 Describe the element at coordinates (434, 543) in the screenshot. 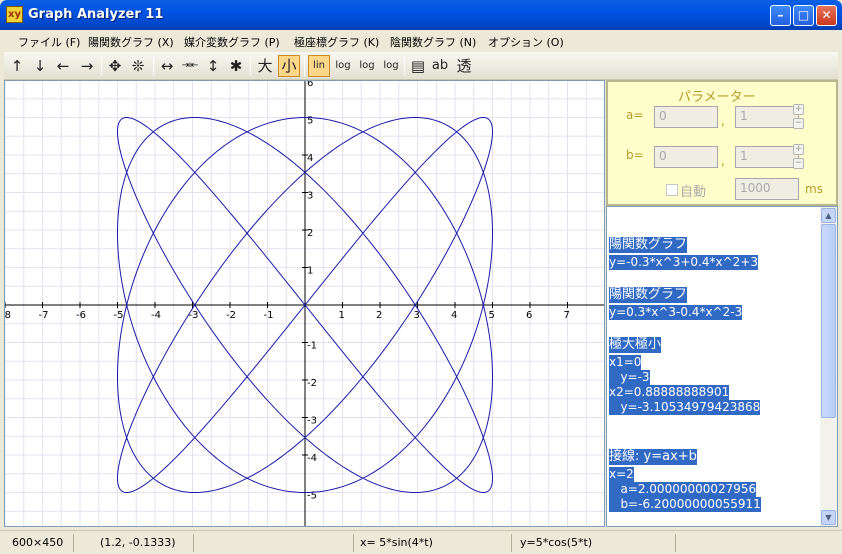

I see `status-x-formula: x= 5*sin(4*t)` at that location.